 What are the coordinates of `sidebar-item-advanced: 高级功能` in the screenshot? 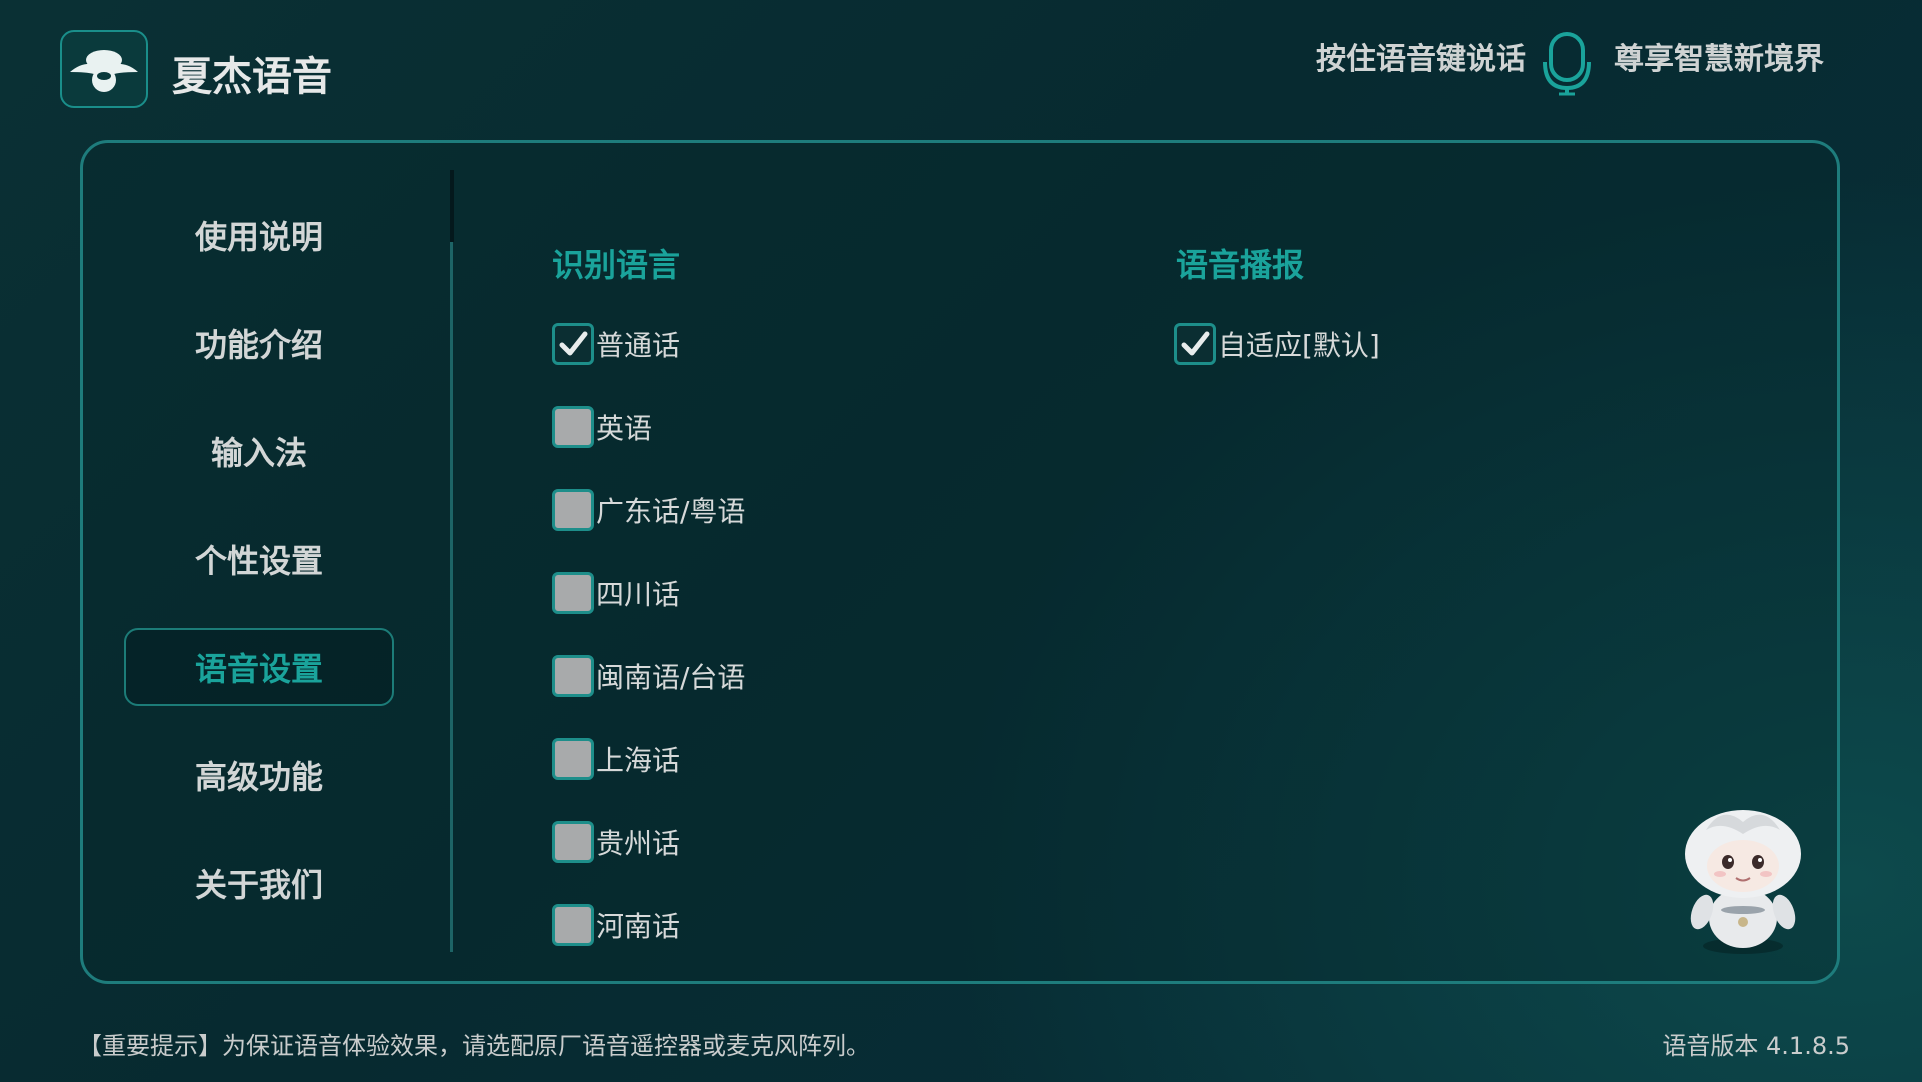 It's located at (259, 775).